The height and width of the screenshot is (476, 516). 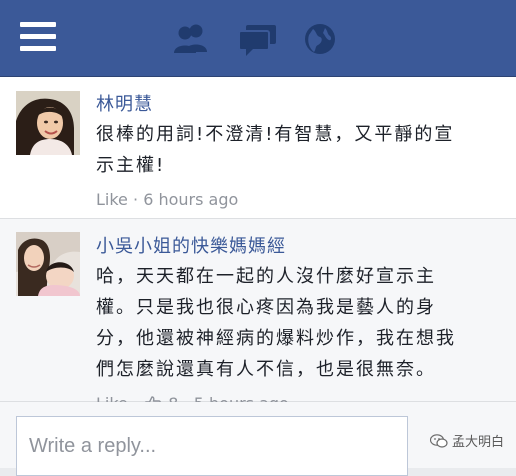 I want to click on hamburger-menu-icon, so click(x=38, y=37).